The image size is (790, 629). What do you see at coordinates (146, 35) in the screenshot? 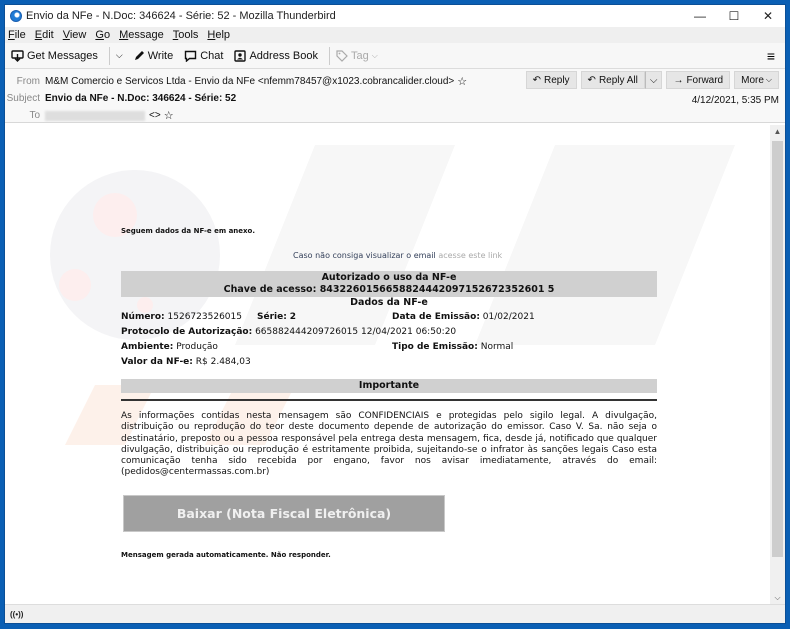
I see `menu-message-label: essage` at bounding box center [146, 35].